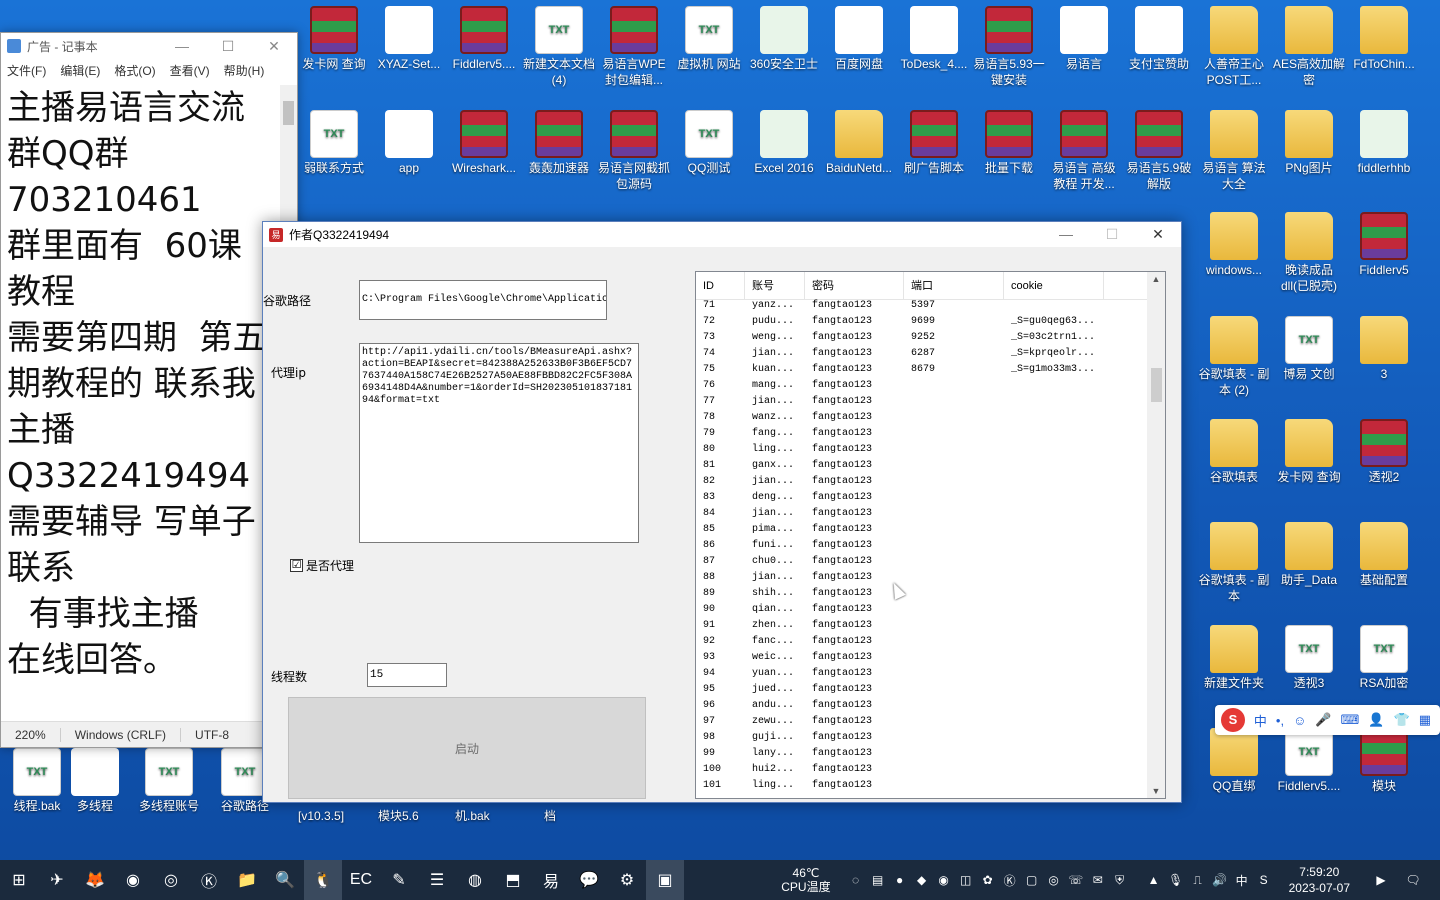 This screenshot has height=900, width=1440. What do you see at coordinates (1264, 880) in the screenshot?
I see `sogou-tray-icon: S` at bounding box center [1264, 880].